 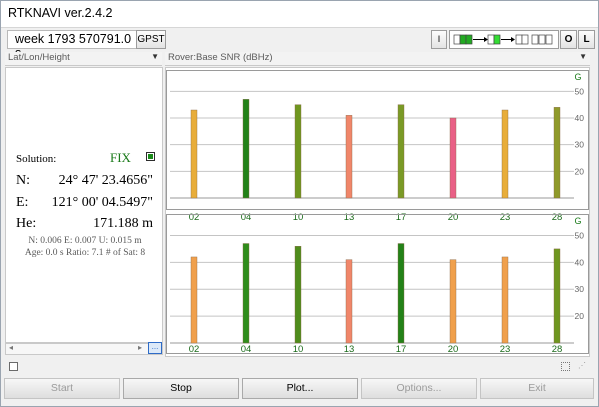 What do you see at coordinates (120, 157) in the screenshot?
I see `solution-status: FIX` at bounding box center [120, 157].